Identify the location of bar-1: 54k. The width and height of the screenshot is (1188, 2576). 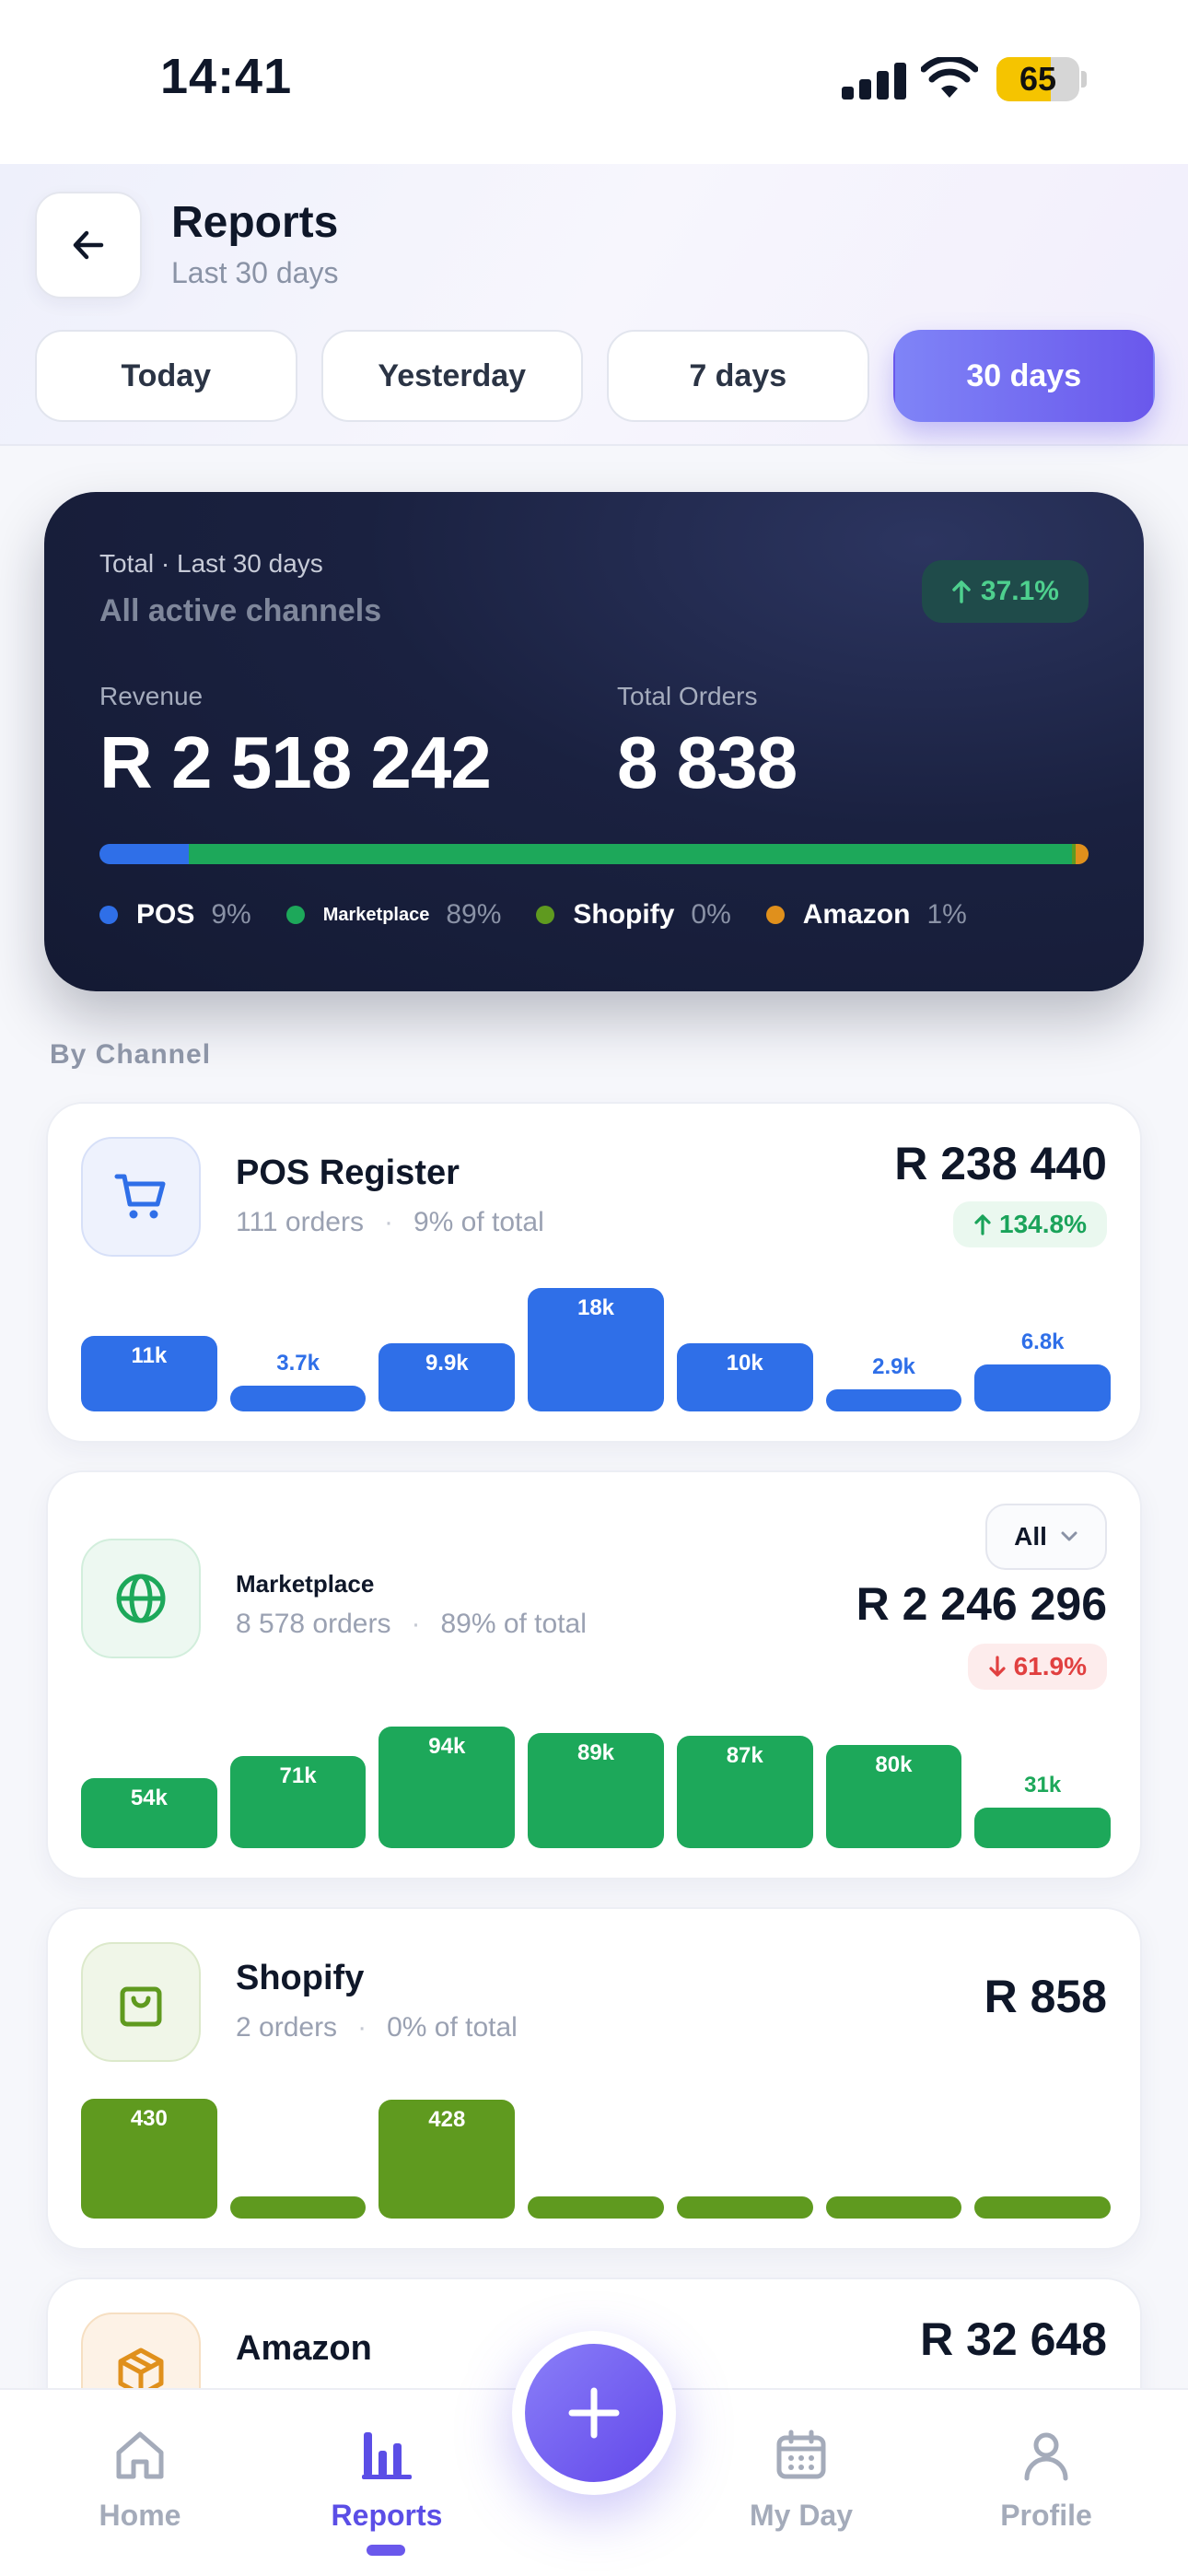
(149, 1813).